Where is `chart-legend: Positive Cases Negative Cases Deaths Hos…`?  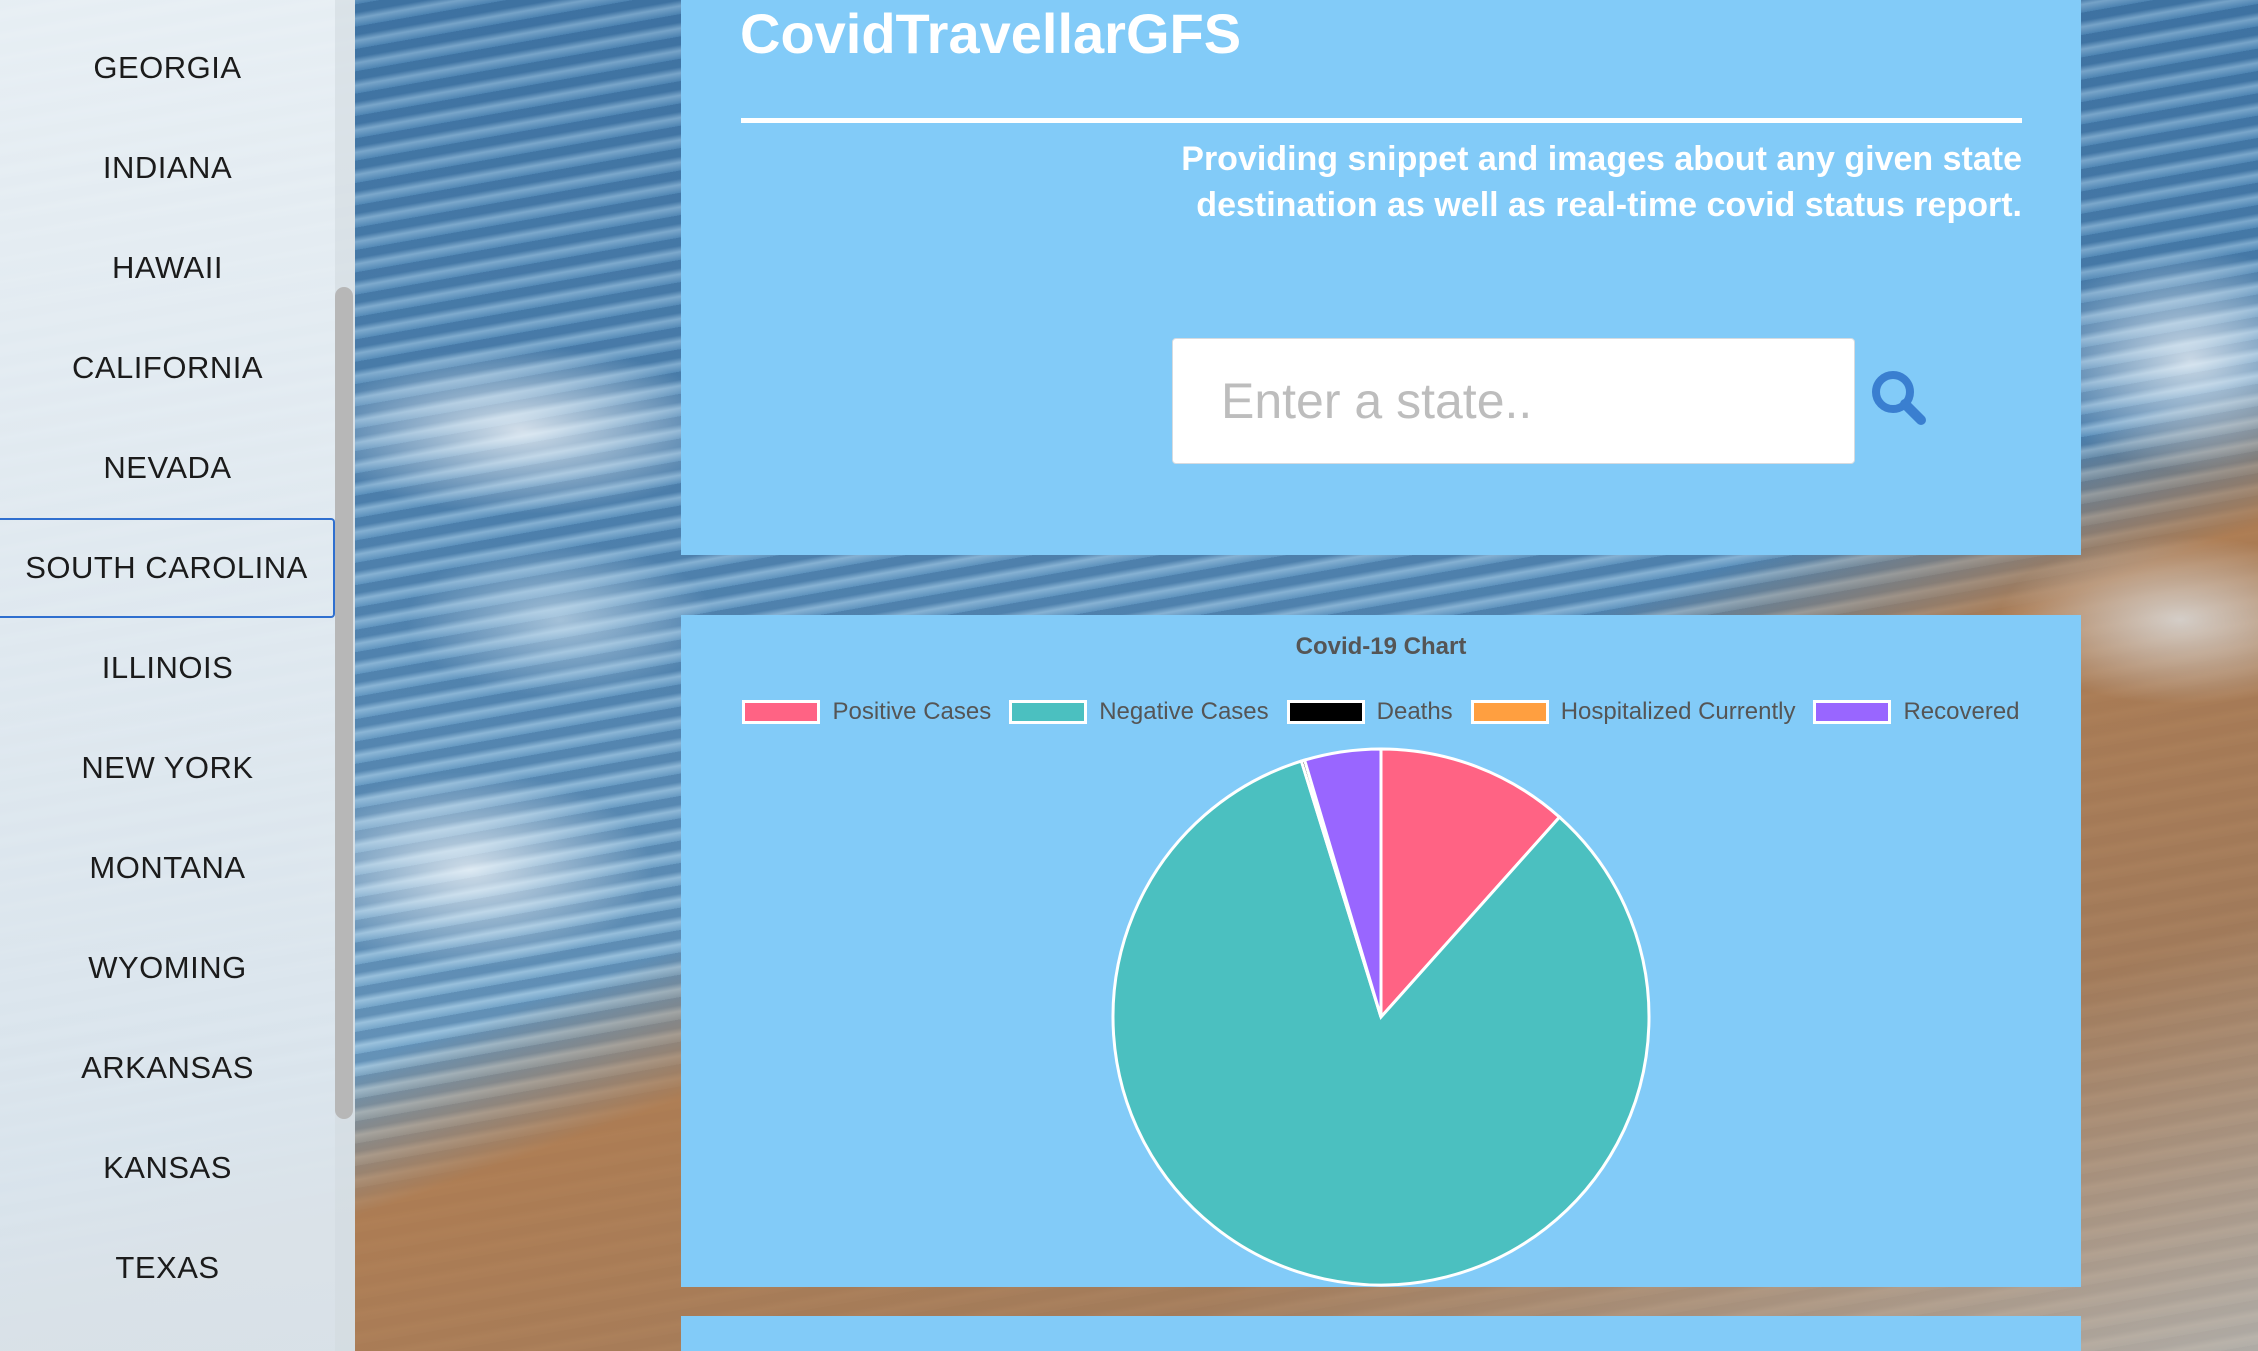
chart-legend: Positive Cases Negative Cases Deaths Hos… is located at coordinates (1381, 712).